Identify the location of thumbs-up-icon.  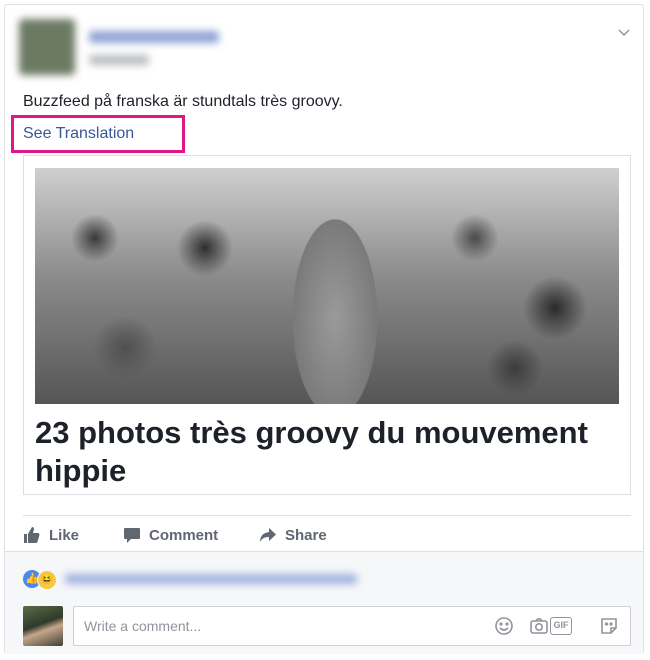
(32, 535).